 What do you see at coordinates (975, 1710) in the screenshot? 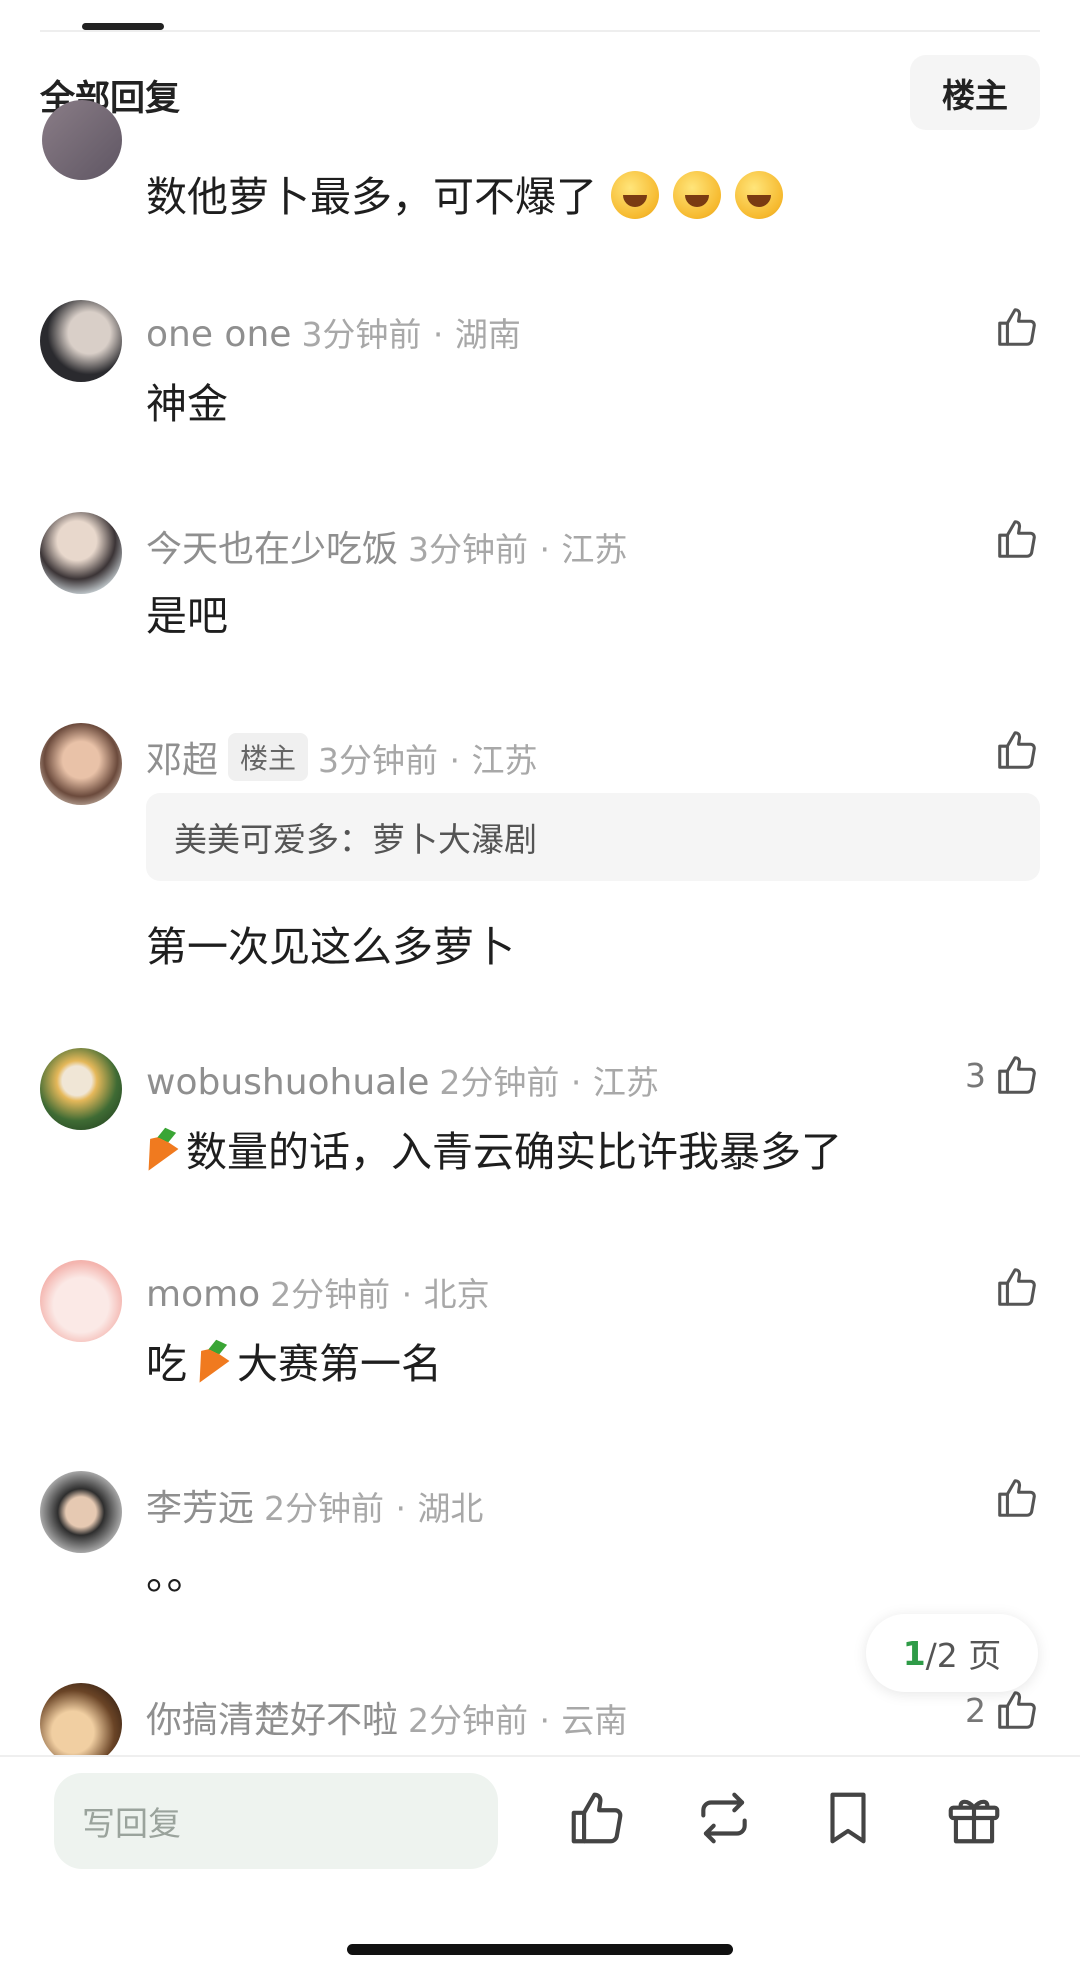
I see `like-count: 2` at bounding box center [975, 1710].